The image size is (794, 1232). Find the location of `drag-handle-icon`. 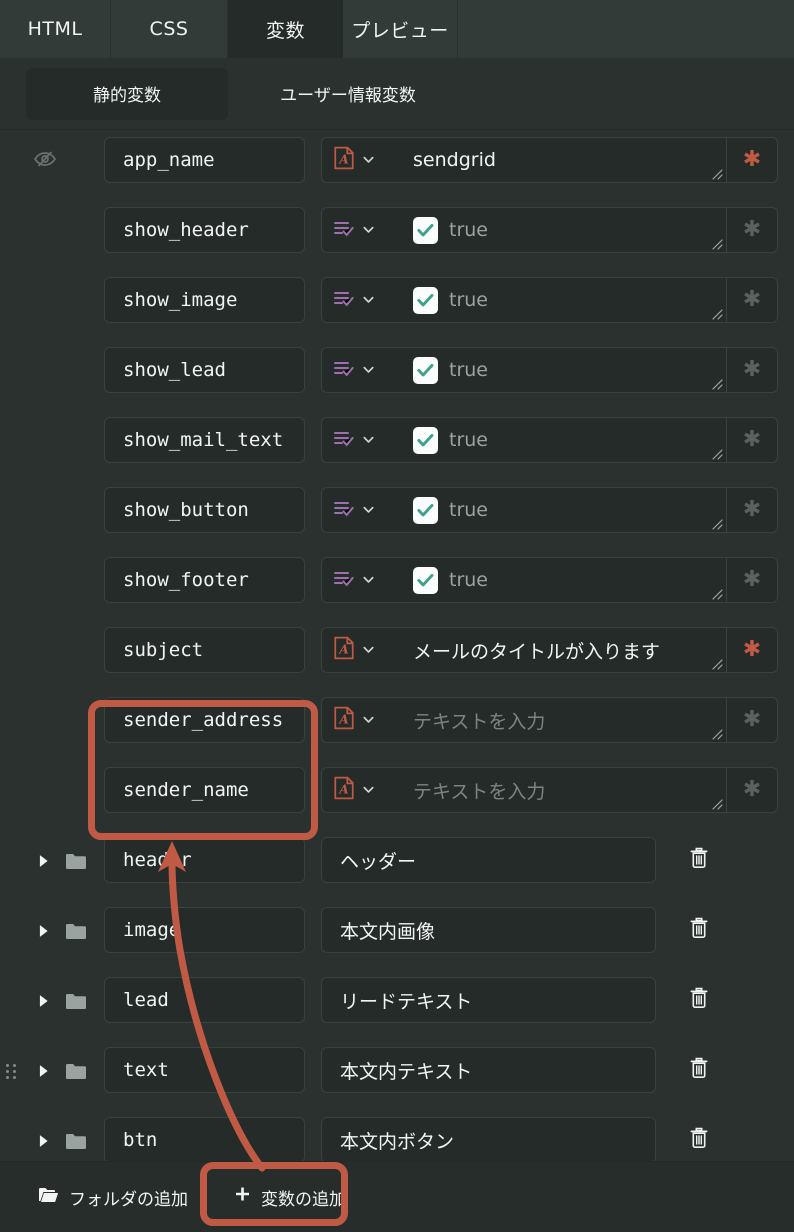

drag-handle-icon is located at coordinates (13, 1071).